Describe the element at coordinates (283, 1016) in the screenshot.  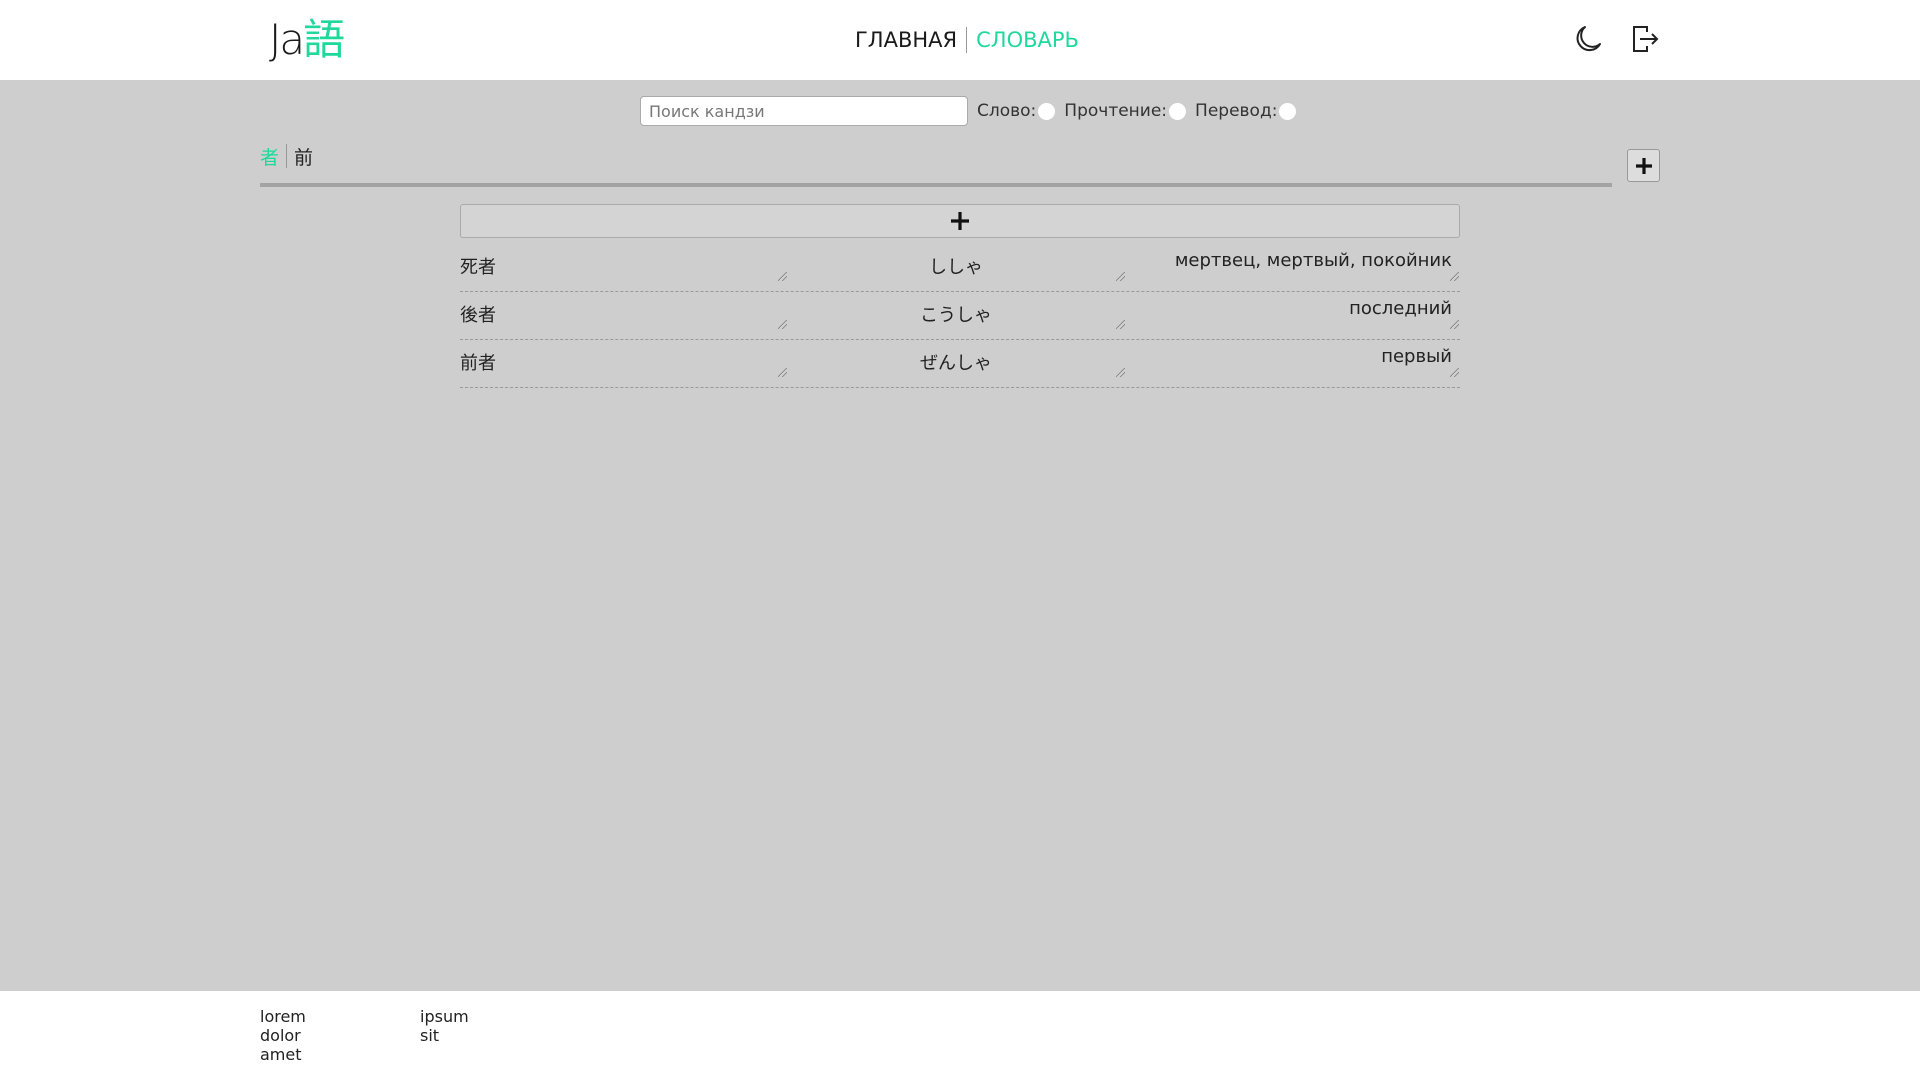
I see `footer-link: lorem` at that location.